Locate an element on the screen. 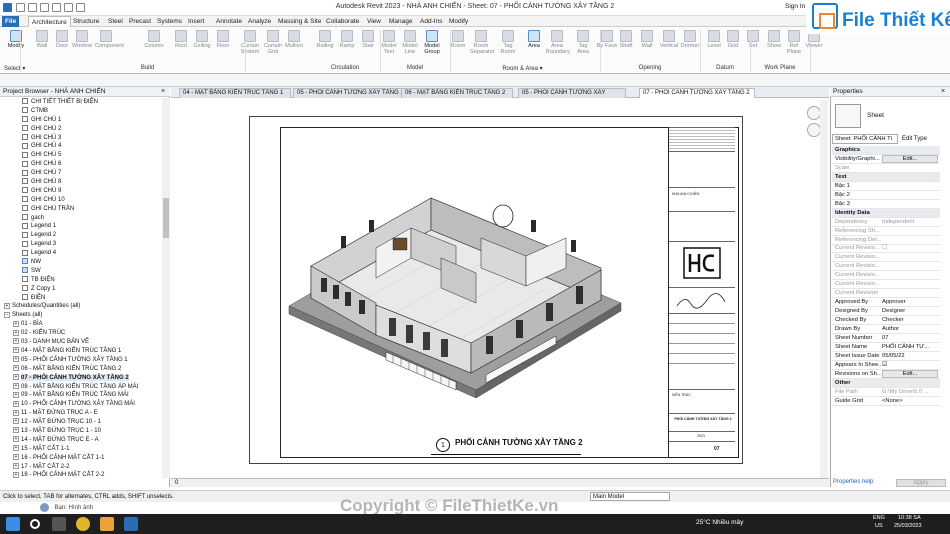  view-tab: 05 - PHỐI CẢNH TƯỜNG XÂY TẦNG 1 is located at coordinates (349, 93).